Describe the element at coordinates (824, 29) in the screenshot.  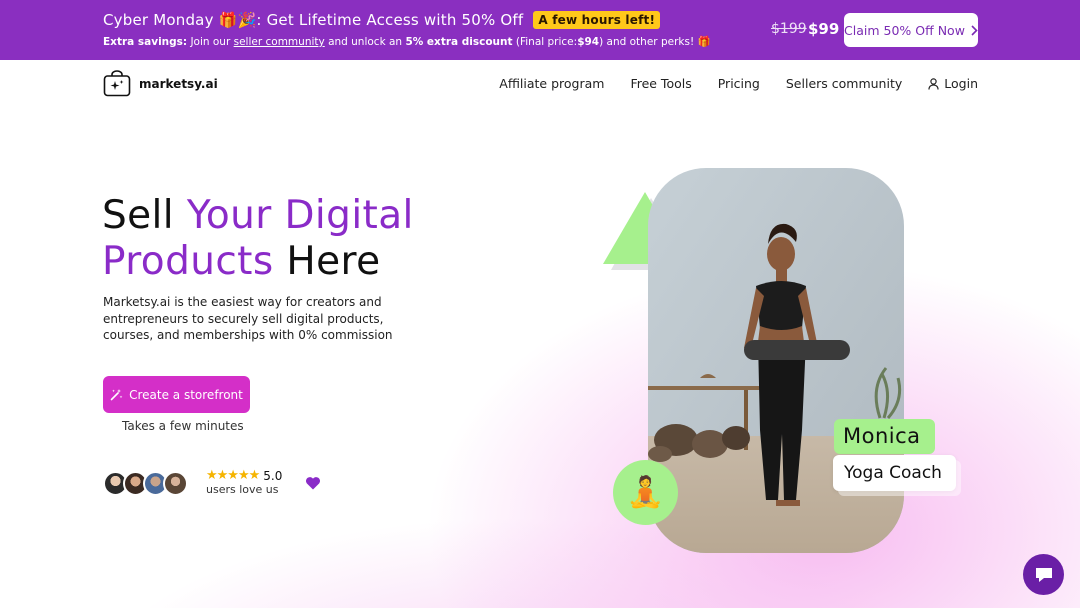
I see `new-price: $99` at that location.